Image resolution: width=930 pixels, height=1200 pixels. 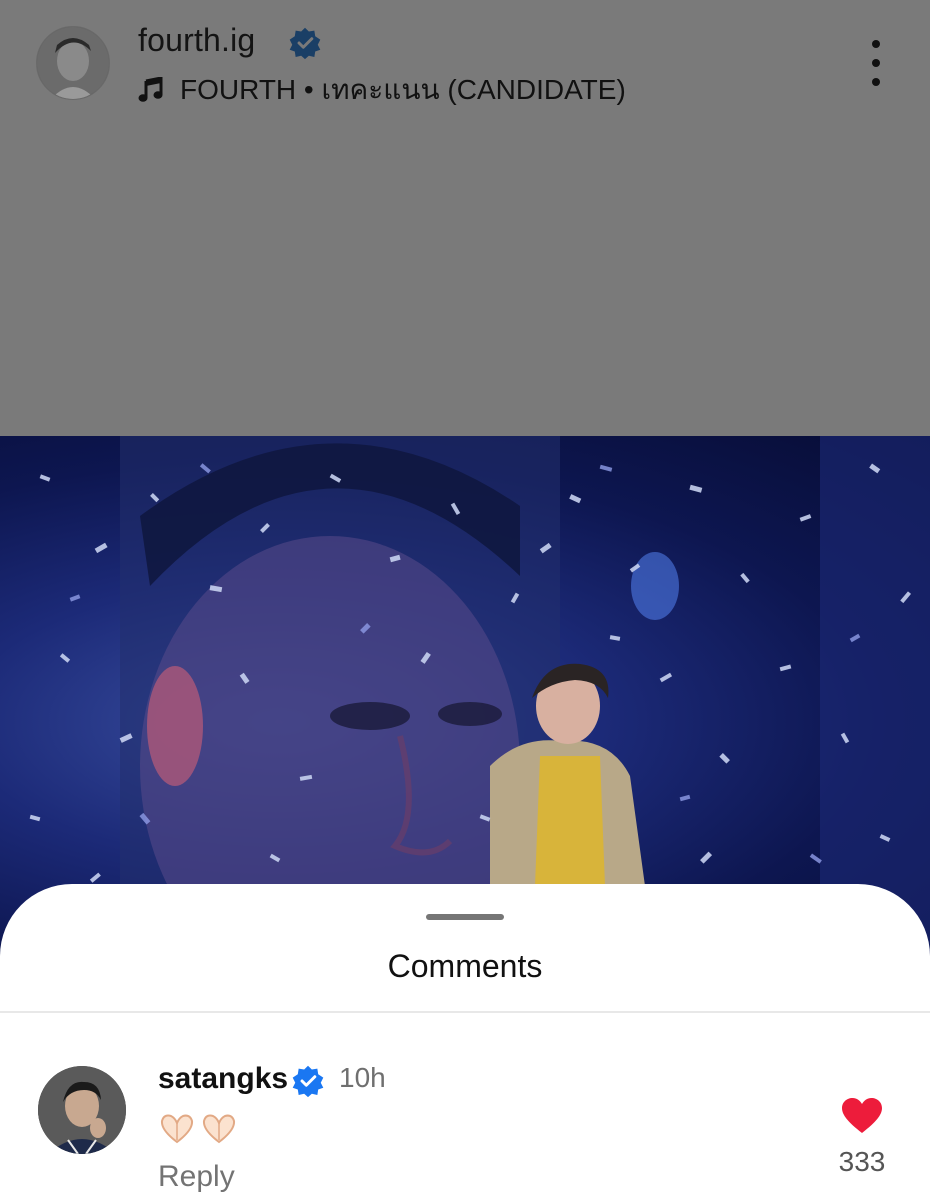 I want to click on sheet-title: Comments, so click(x=465, y=966).